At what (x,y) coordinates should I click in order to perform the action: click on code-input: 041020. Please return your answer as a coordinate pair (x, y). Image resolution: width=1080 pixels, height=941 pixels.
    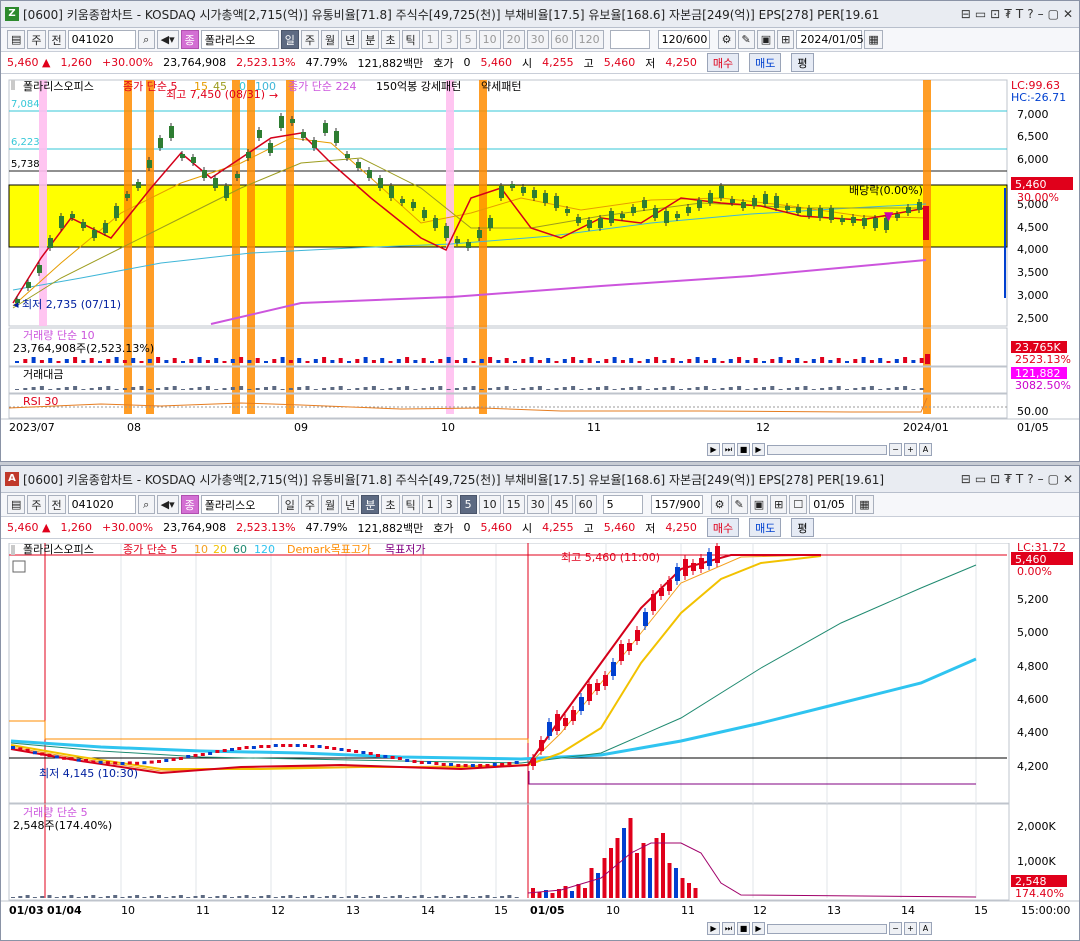
    Looking at the image, I should click on (101, 504).